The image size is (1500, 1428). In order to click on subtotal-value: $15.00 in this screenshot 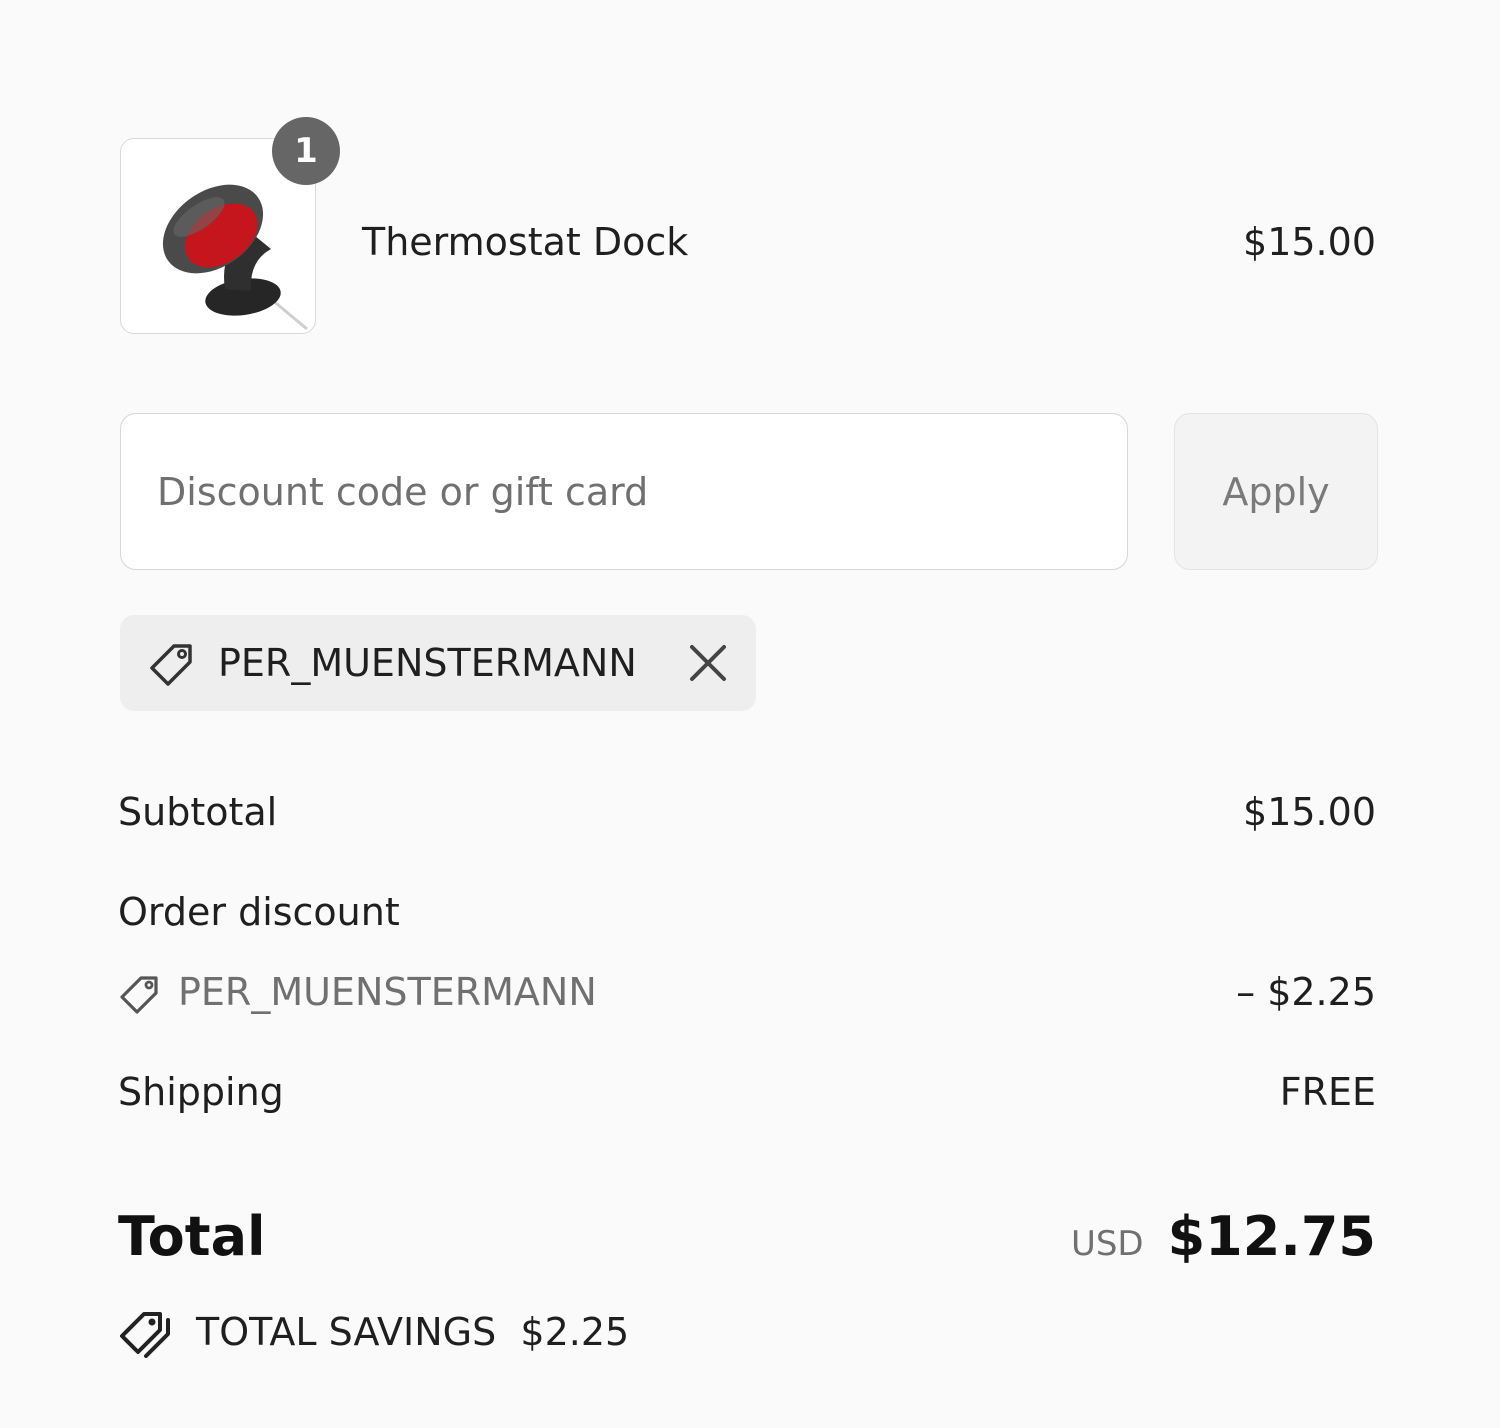, I will do `click(1309, 812)`.